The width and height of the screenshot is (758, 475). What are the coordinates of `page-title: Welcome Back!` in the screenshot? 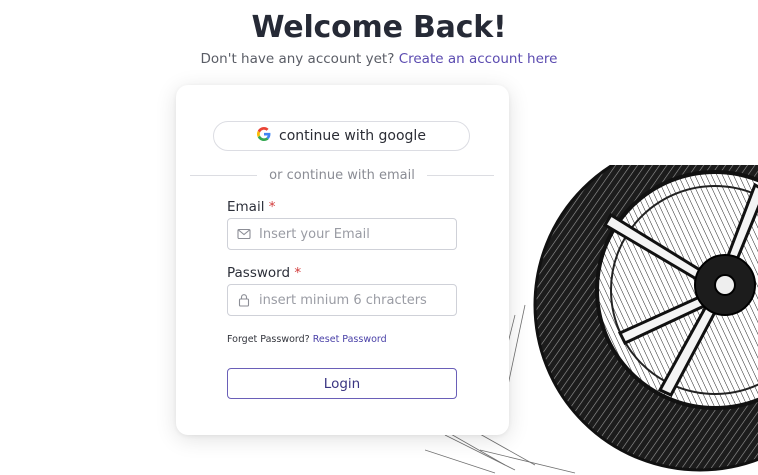 It's located at (379, 27).